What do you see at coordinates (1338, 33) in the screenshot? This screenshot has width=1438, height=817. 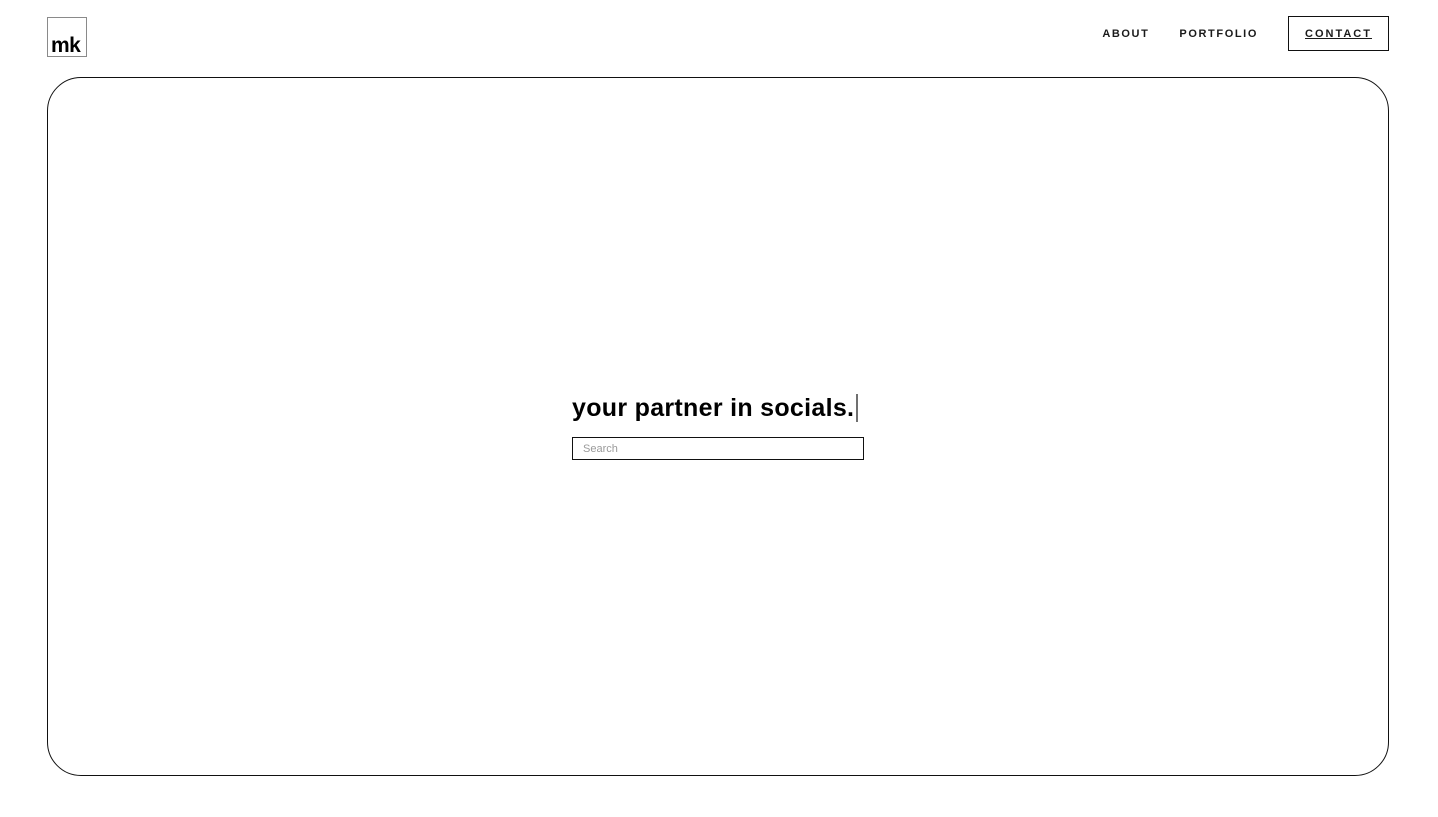 I see `contact-button: CONTACT` at bounding box center [1338, 33].